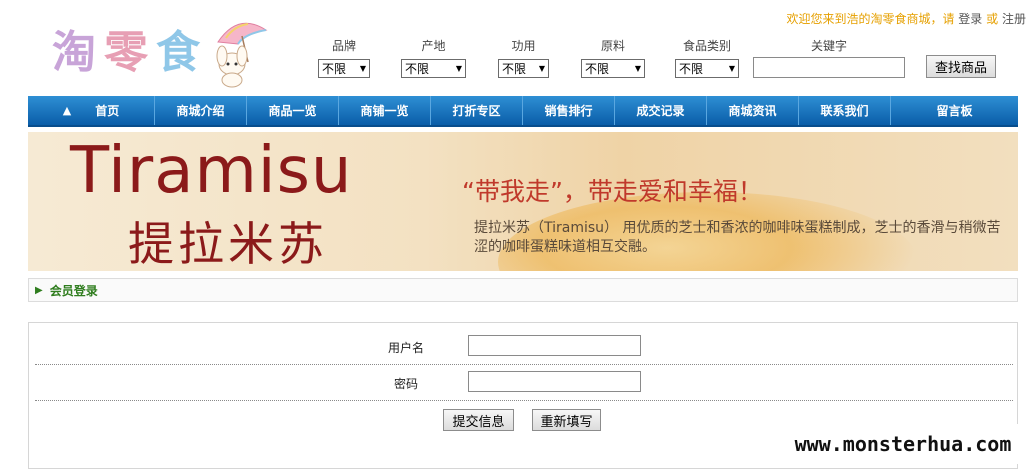  What do you see at coordinates (523, 290) in the screenshot?
I see `member-login-header: ▶ 会员登录` at bounding box center [523, 290].